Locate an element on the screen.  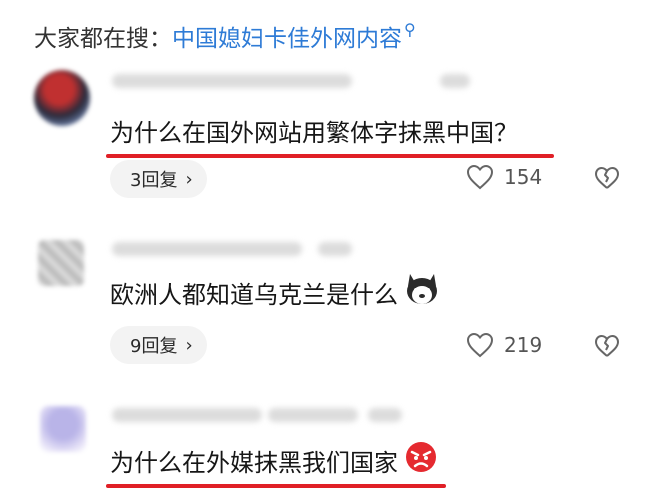
like-button: 219 is located at coordinates (504, 345).